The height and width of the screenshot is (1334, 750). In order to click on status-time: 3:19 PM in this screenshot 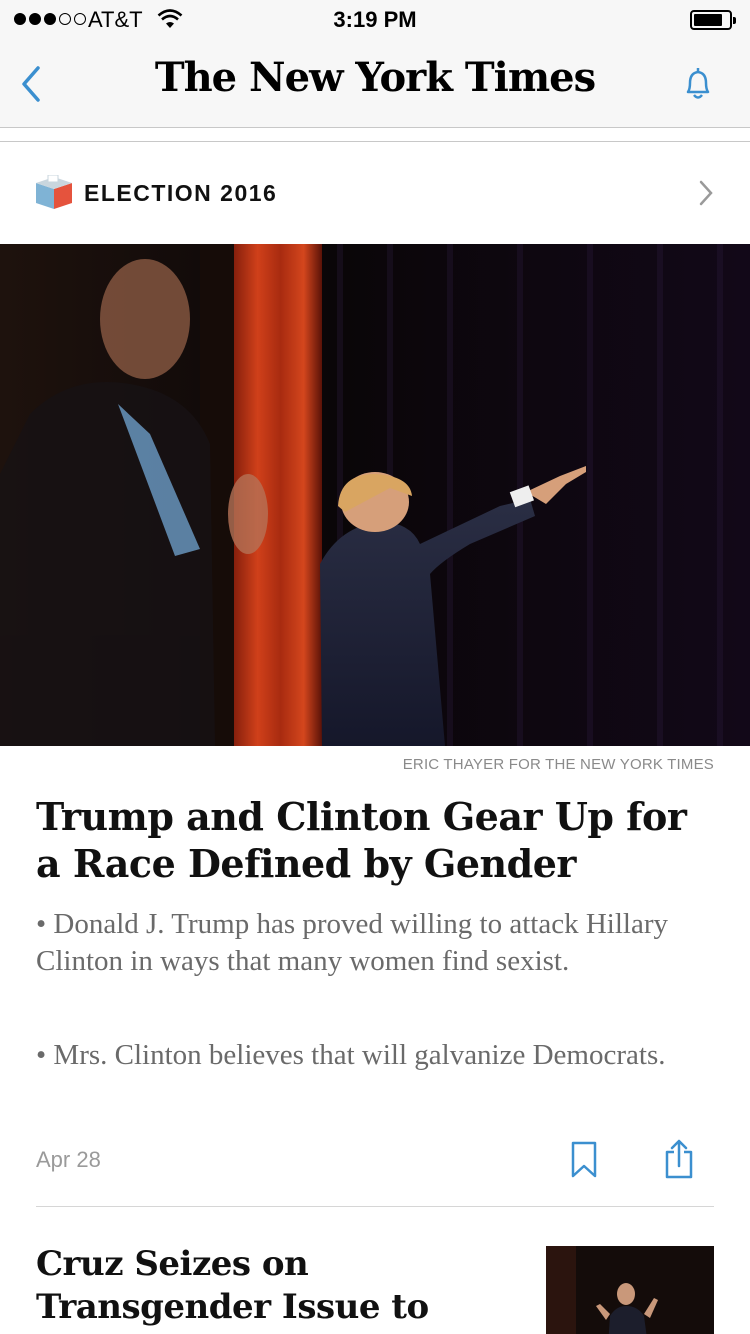, I will do `click(375, 19)`.